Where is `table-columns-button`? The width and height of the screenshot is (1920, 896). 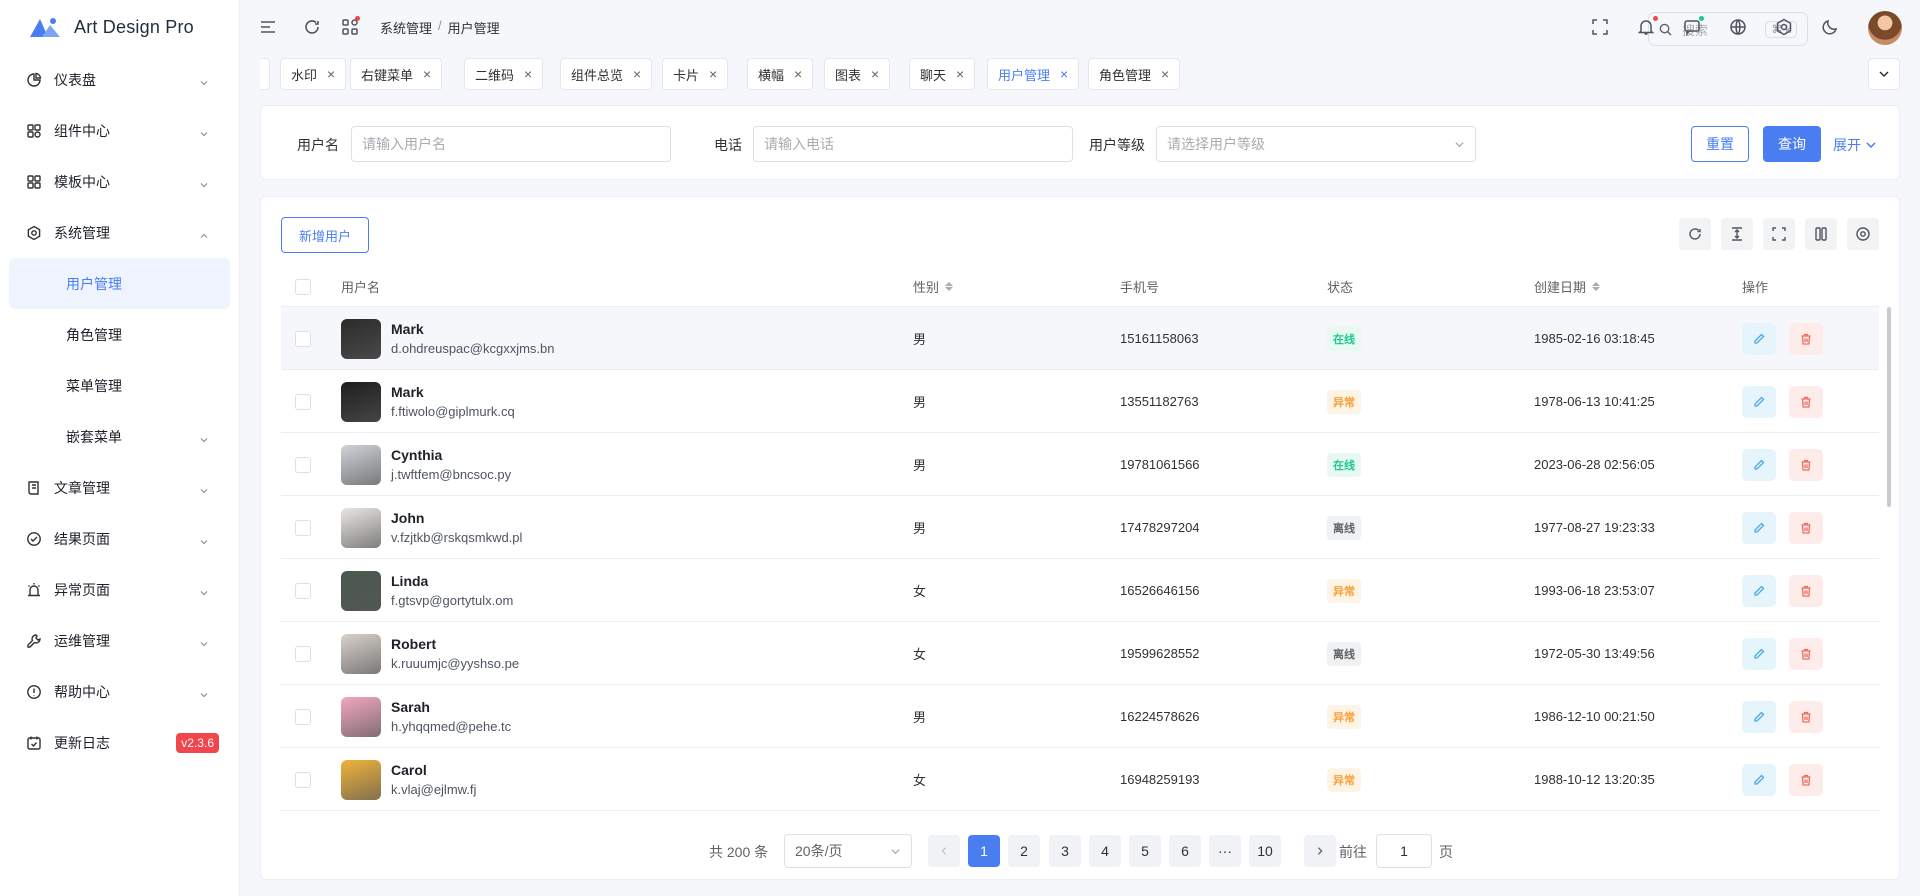
table-columns-button is located at coordinates (1821, 234).